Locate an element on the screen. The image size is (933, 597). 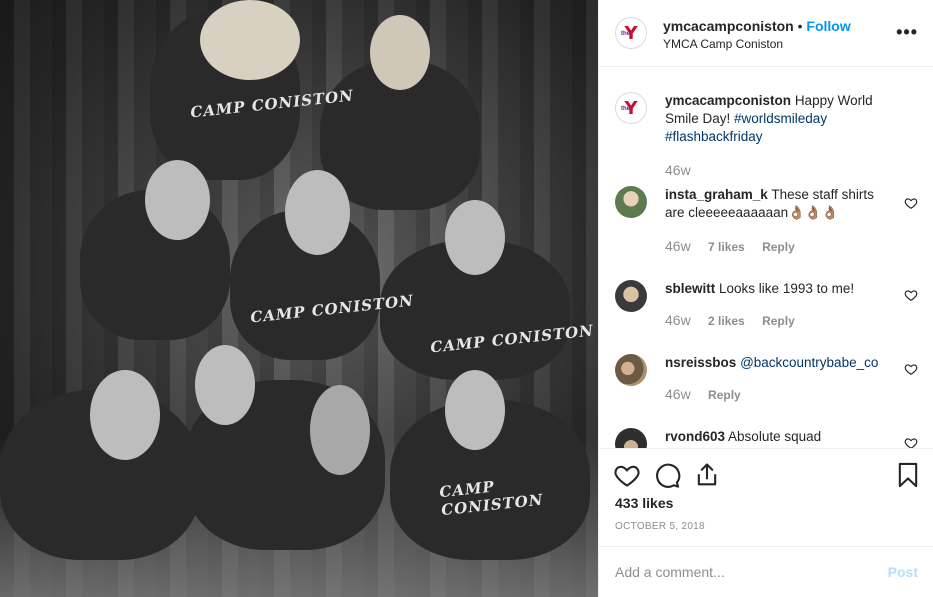
share-icon is located at coordinates (707, 475).